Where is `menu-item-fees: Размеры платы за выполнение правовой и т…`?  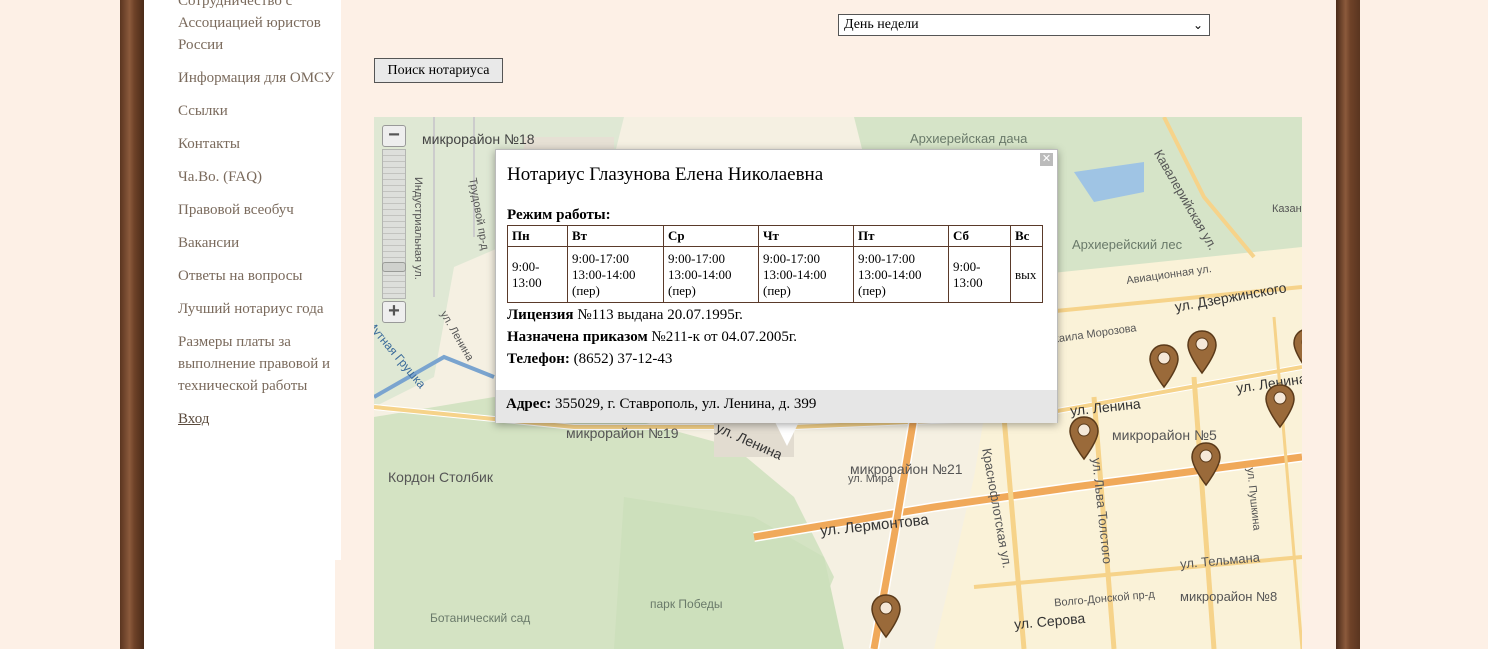
menu-item-fees: Размеры платы за выполнение правовой и т… is located at coordinates (258, 364).